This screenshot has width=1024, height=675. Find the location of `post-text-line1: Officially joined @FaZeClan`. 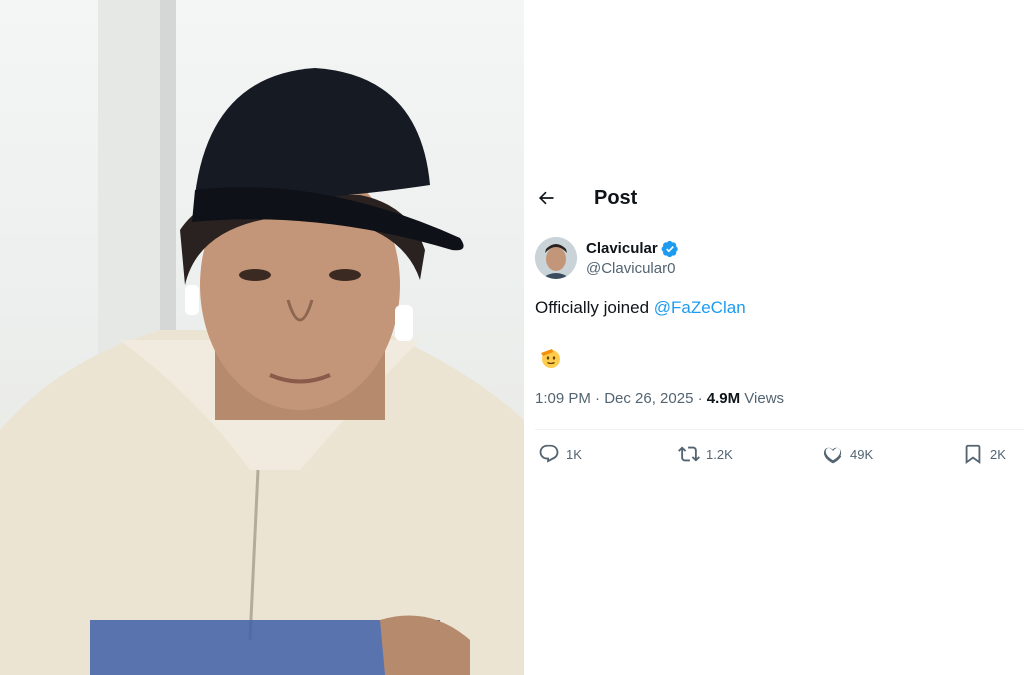

post-text-line1: Officially joined @FaZeClan is located at coordinates (640, 308).